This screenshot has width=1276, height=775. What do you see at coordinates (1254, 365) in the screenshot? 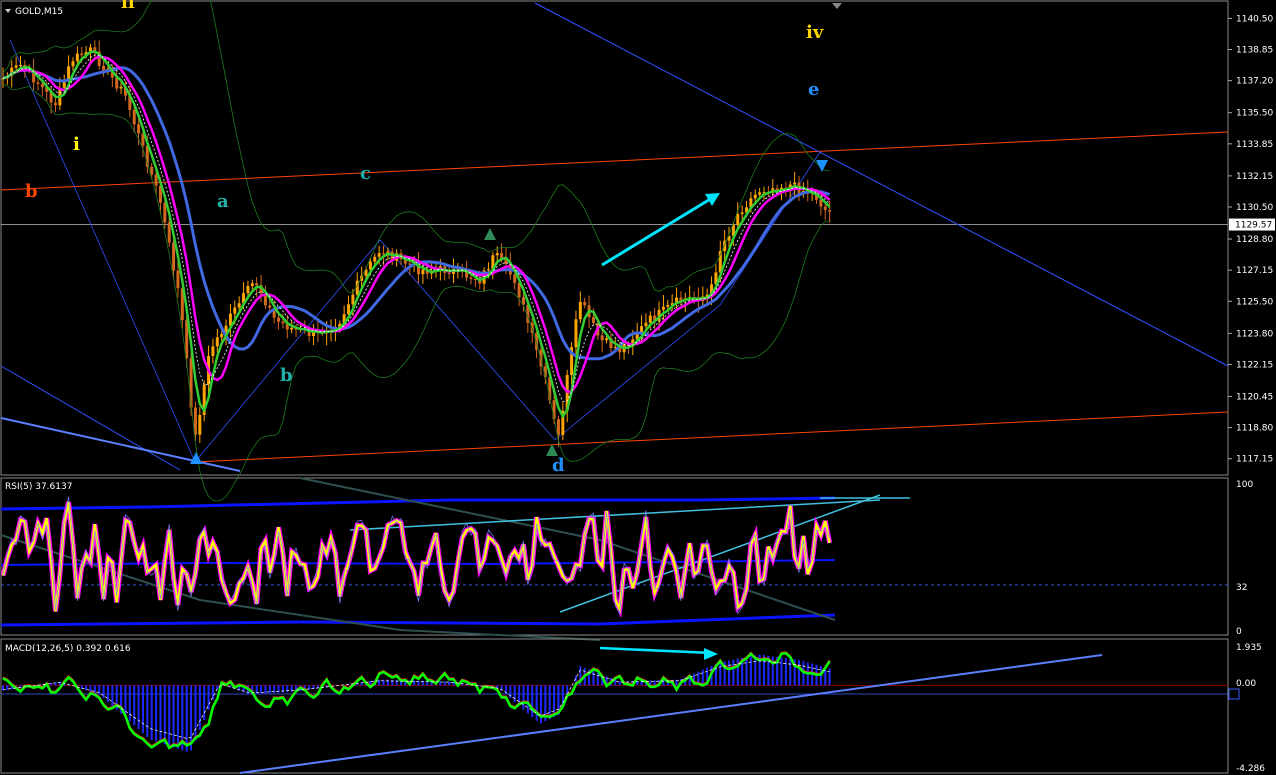
I see `price-tick-label: 1122.15` at bounding box center [1254, 365].